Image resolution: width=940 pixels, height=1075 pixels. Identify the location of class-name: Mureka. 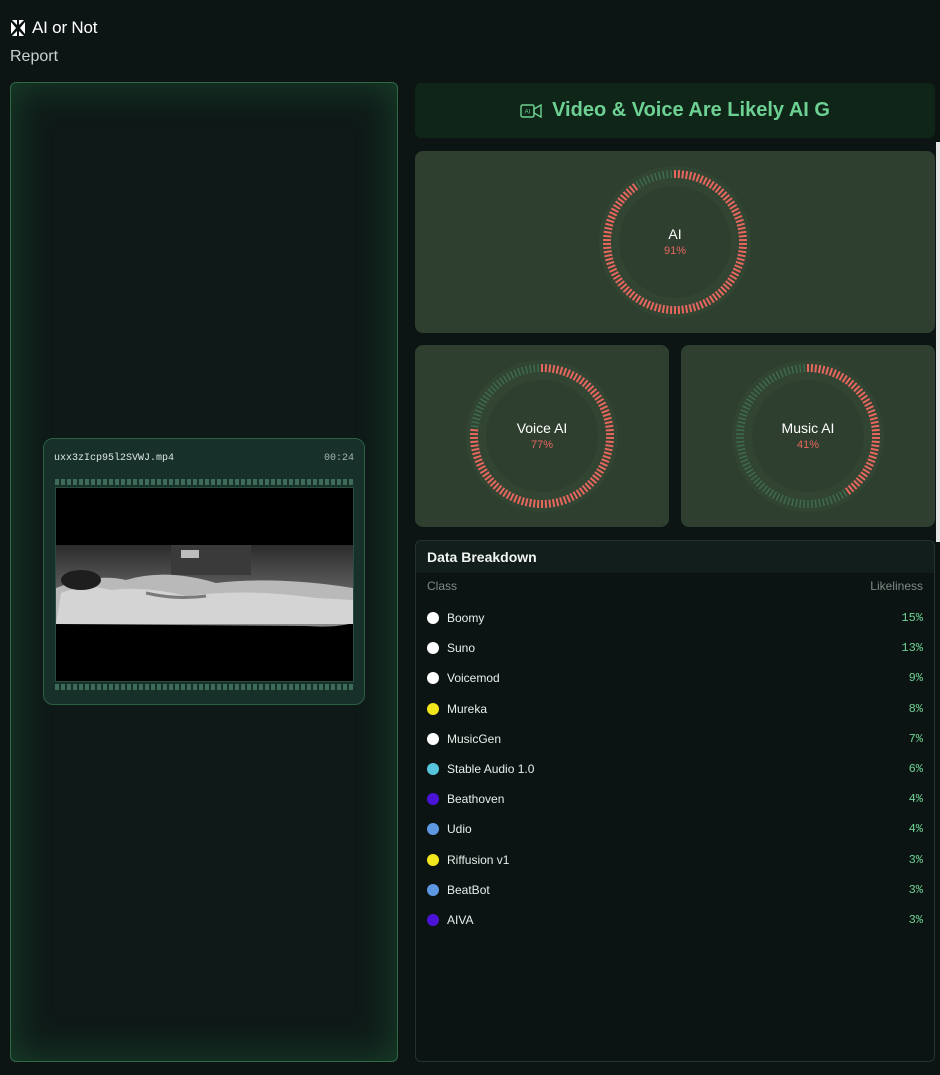
(467, 708).